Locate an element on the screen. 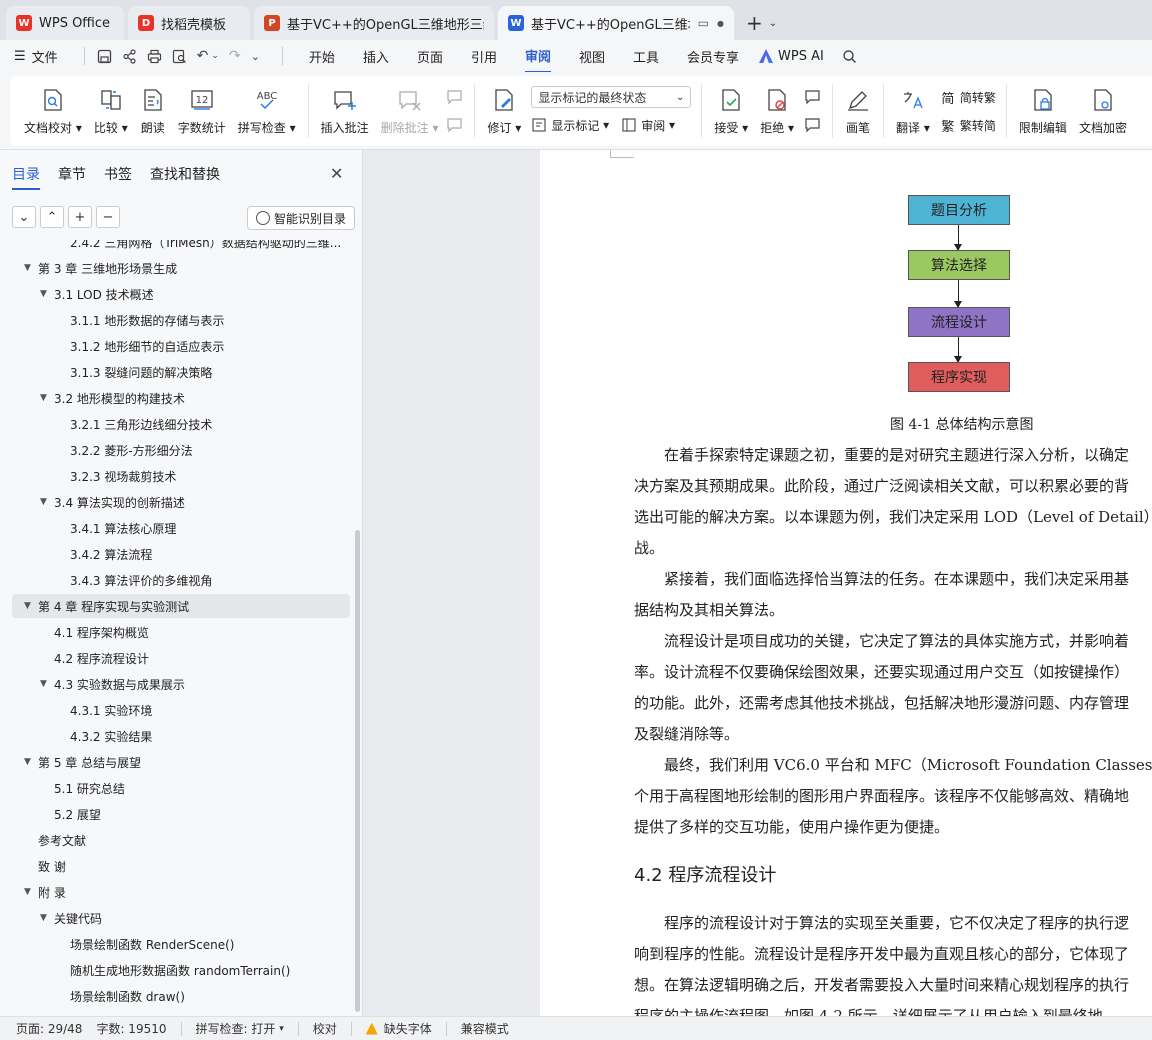 The width and height of the screenshot is (1152, 1040). wps-ai-button: WPS AI is located at coordinates (791, 56).